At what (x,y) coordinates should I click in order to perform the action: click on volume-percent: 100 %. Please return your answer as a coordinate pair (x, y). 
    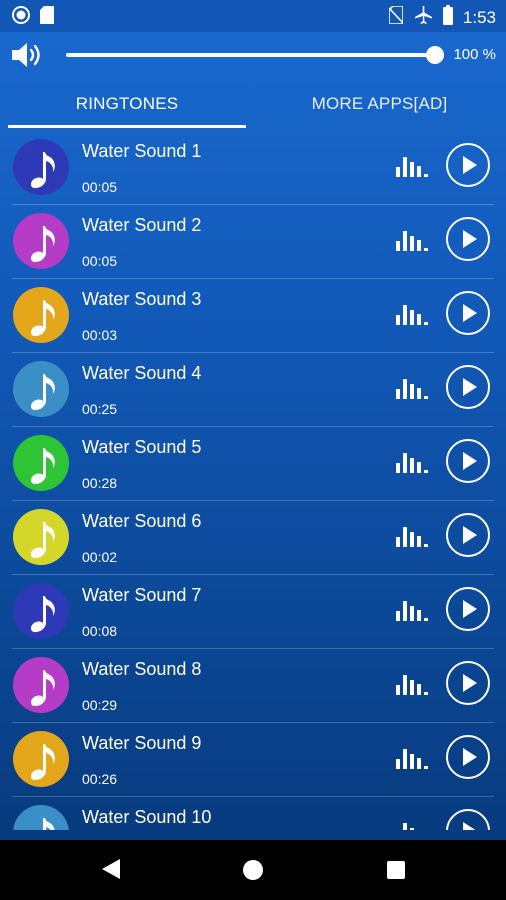
    Looking at the image, I should click on (474, 54).